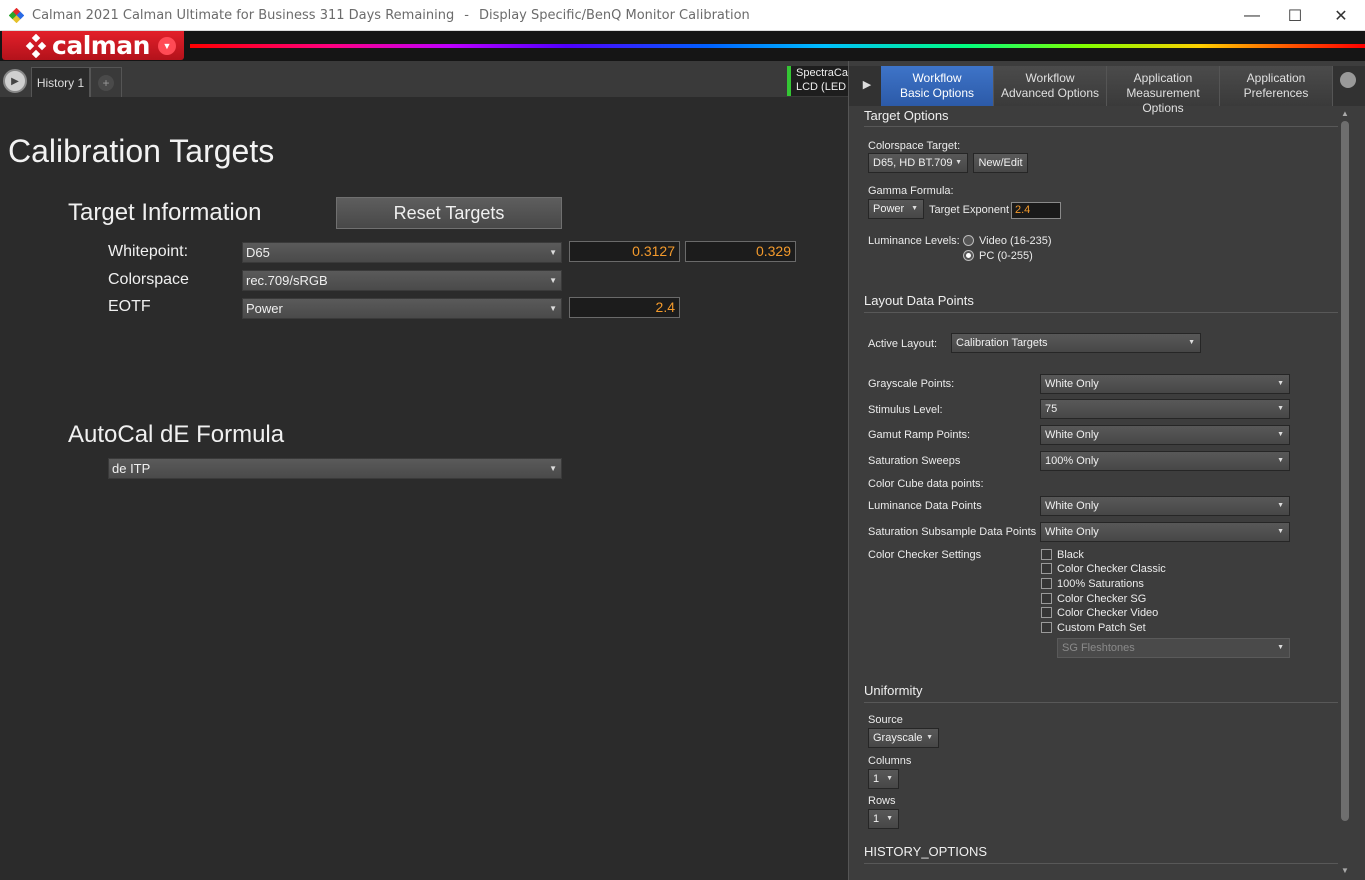 The image size is (1365, 880). What do you see at coordinates (335, 468) in the screenshot?
I see `autocal-de-select: de ITP ▼` at bounding box center [335, 468].